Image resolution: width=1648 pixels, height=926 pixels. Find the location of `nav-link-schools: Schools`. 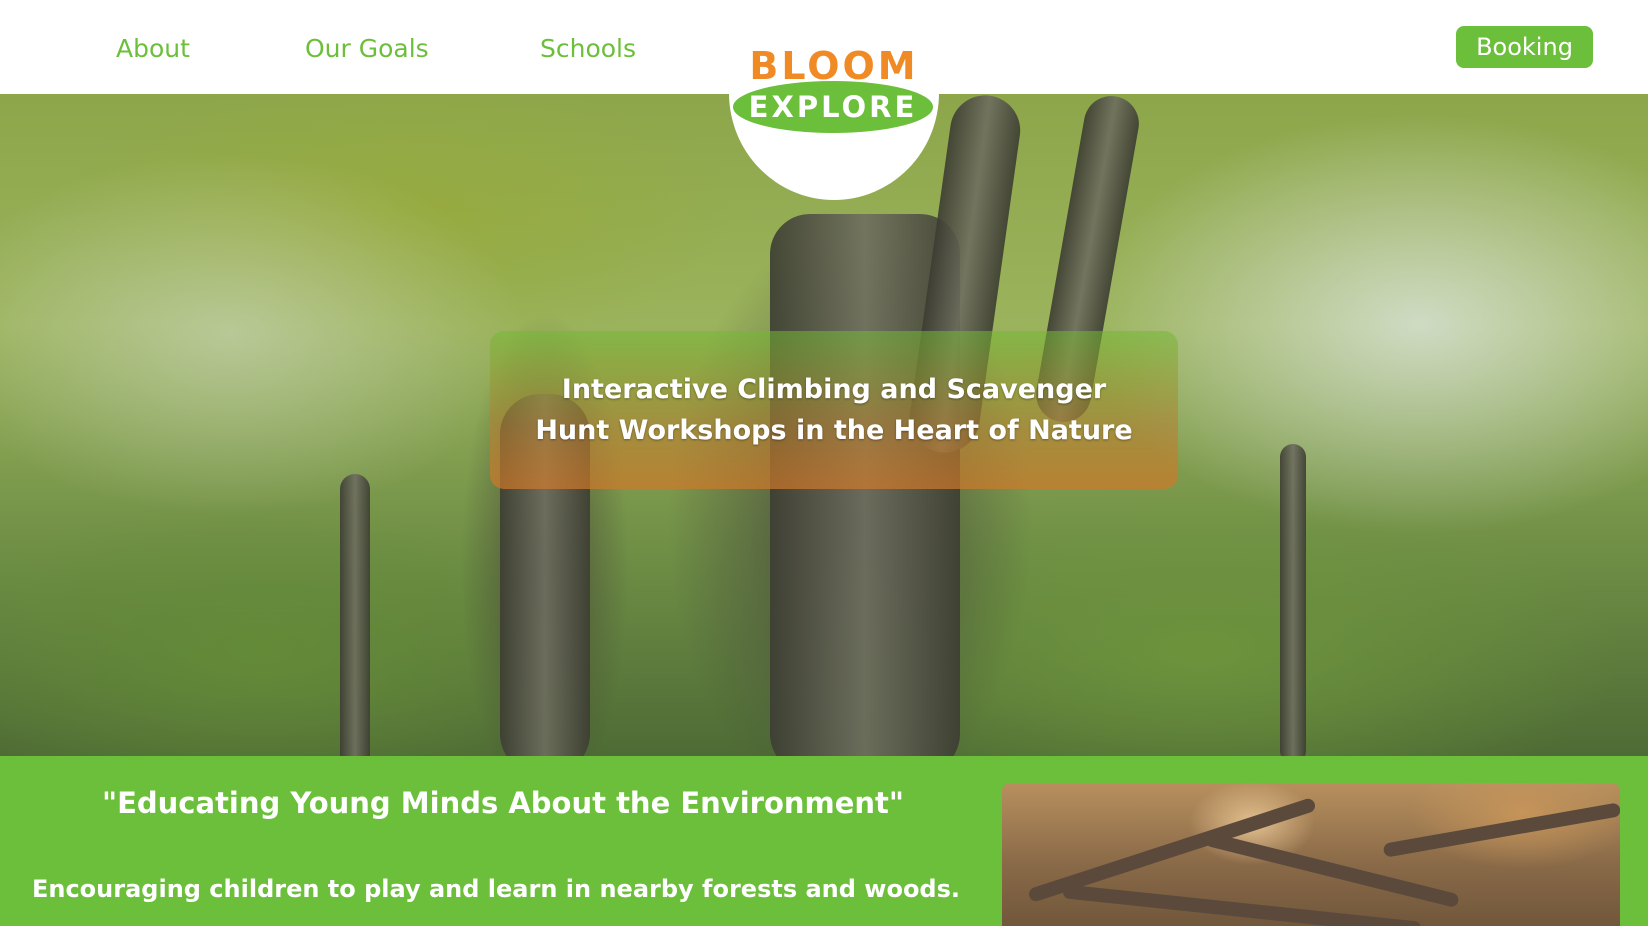

nav-link-schools: Schools is located at coordinates (588, 48).